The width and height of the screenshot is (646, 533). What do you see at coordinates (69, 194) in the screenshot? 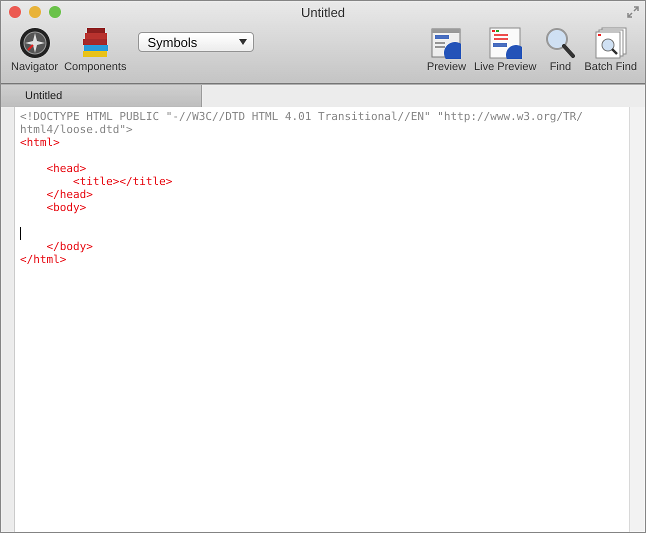
I see `code-line: </head>` at bounding box center [69, 194].